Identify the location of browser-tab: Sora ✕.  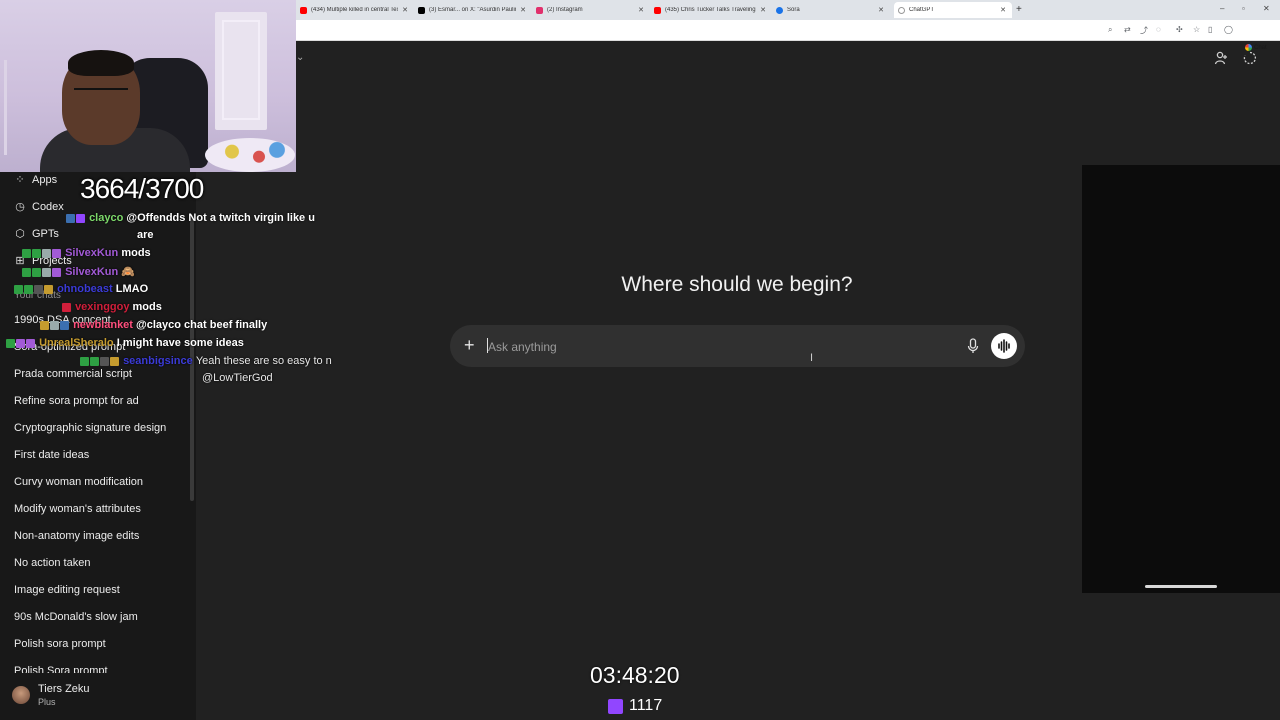
(831, 10).